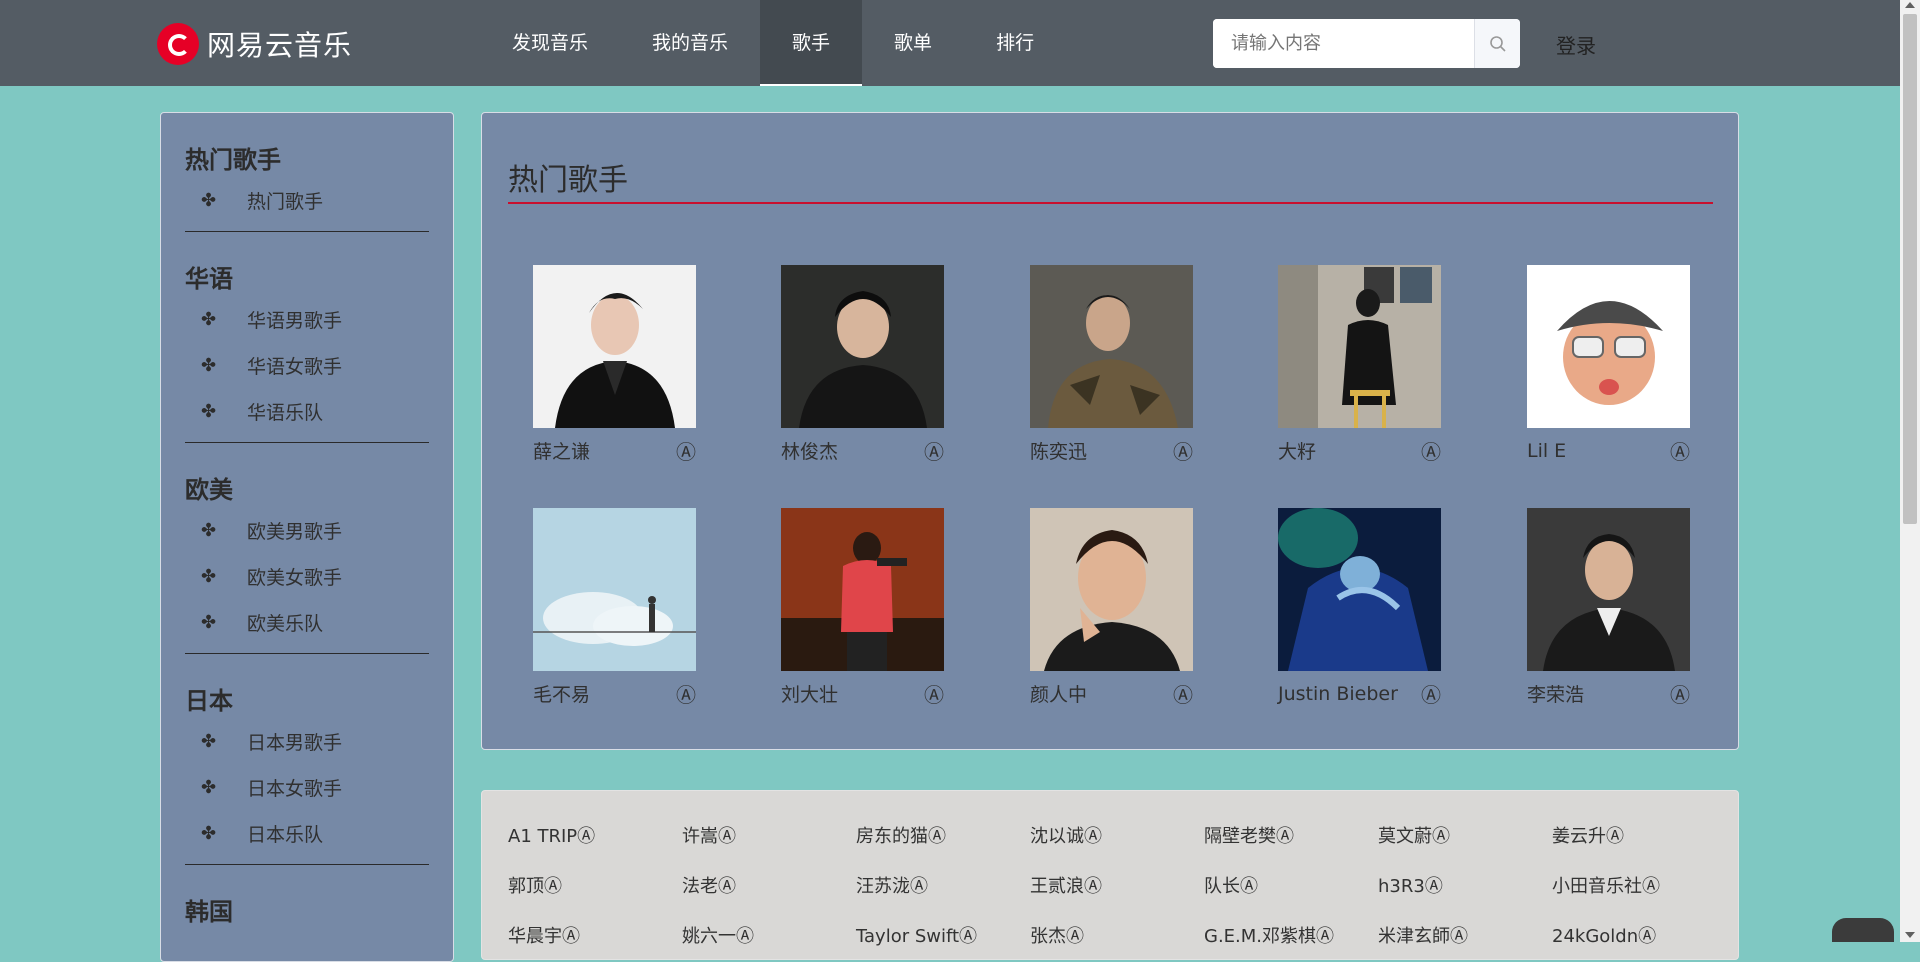 This screenshot has width=1920, height=962. I want to click on search-input, so click(1343, 43).